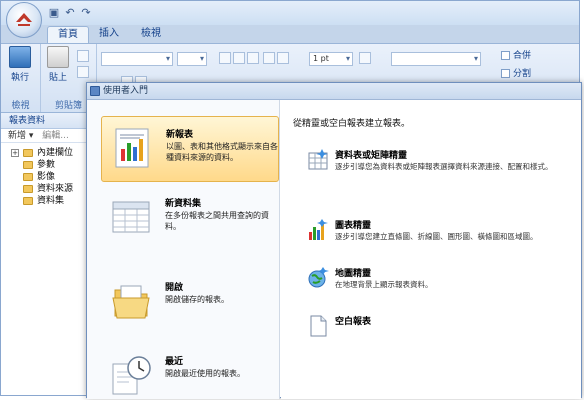  Describe the element at coordinates (436, 59) in the screenshot. I see `number-format-select` at that location.